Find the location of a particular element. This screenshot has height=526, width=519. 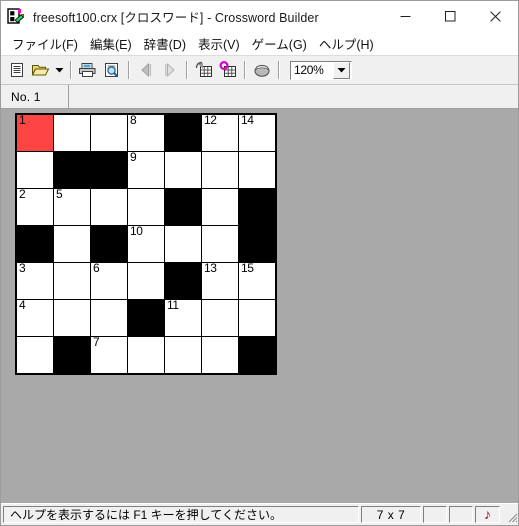

toolbar: 120% is located at coordinates (259, 70).